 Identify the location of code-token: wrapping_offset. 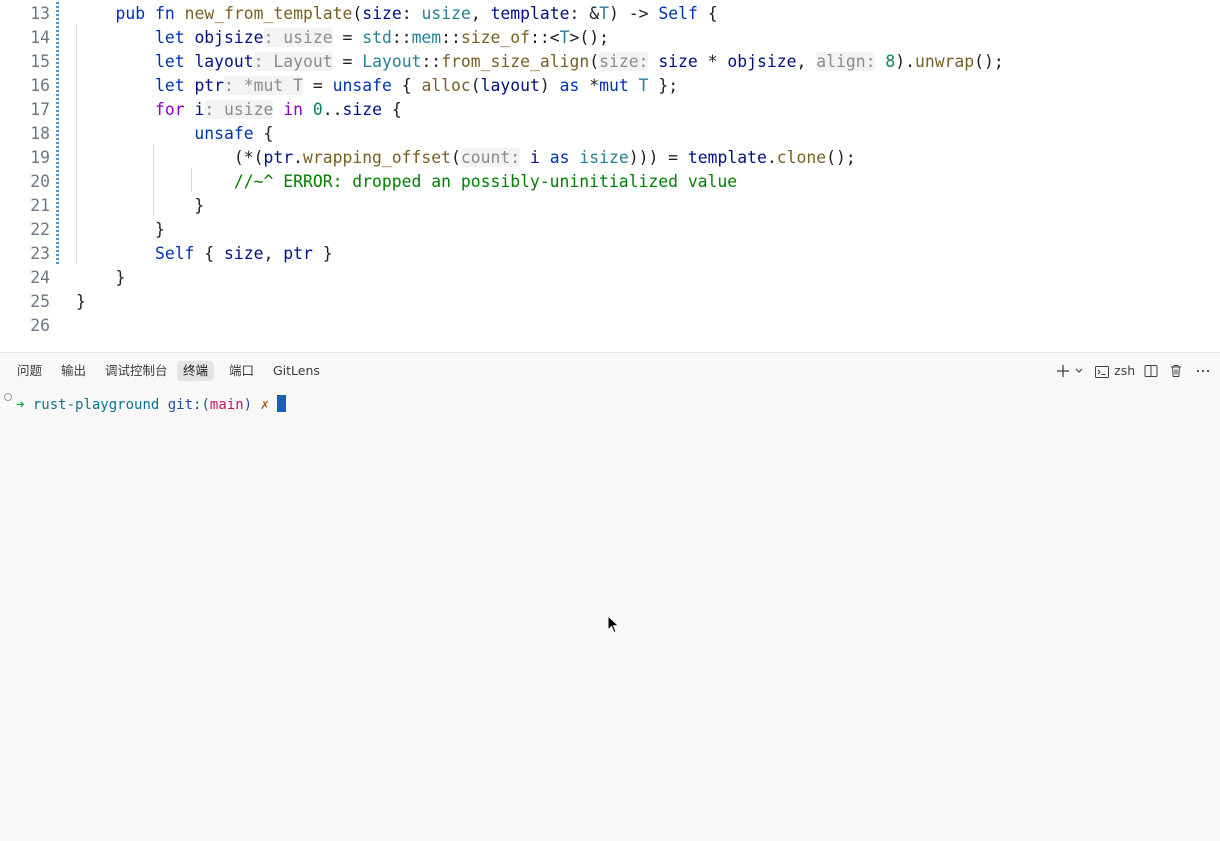
(377, 157).